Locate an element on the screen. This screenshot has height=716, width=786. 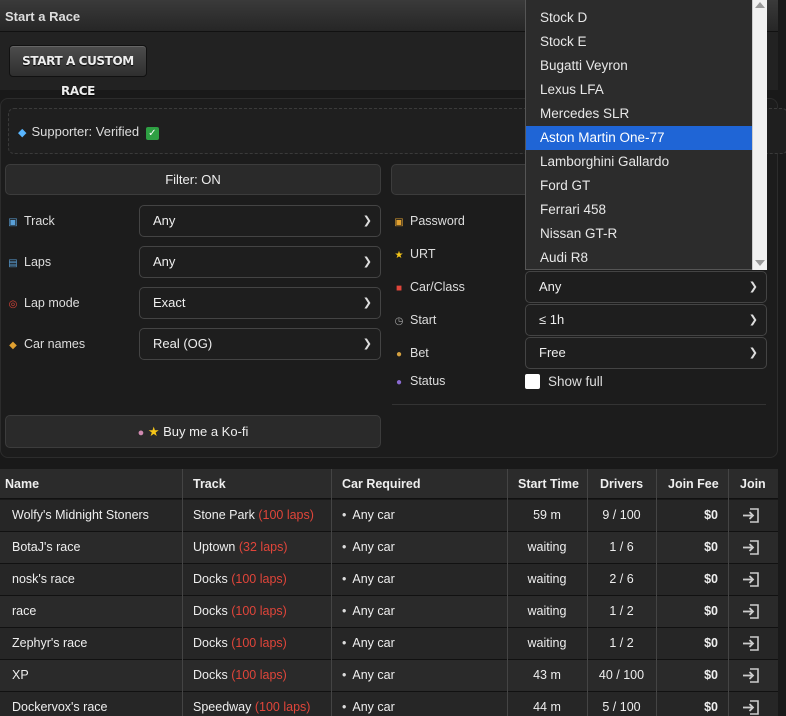
dropdown-option: Mercedes SLR is located at coordinates (639, 114).